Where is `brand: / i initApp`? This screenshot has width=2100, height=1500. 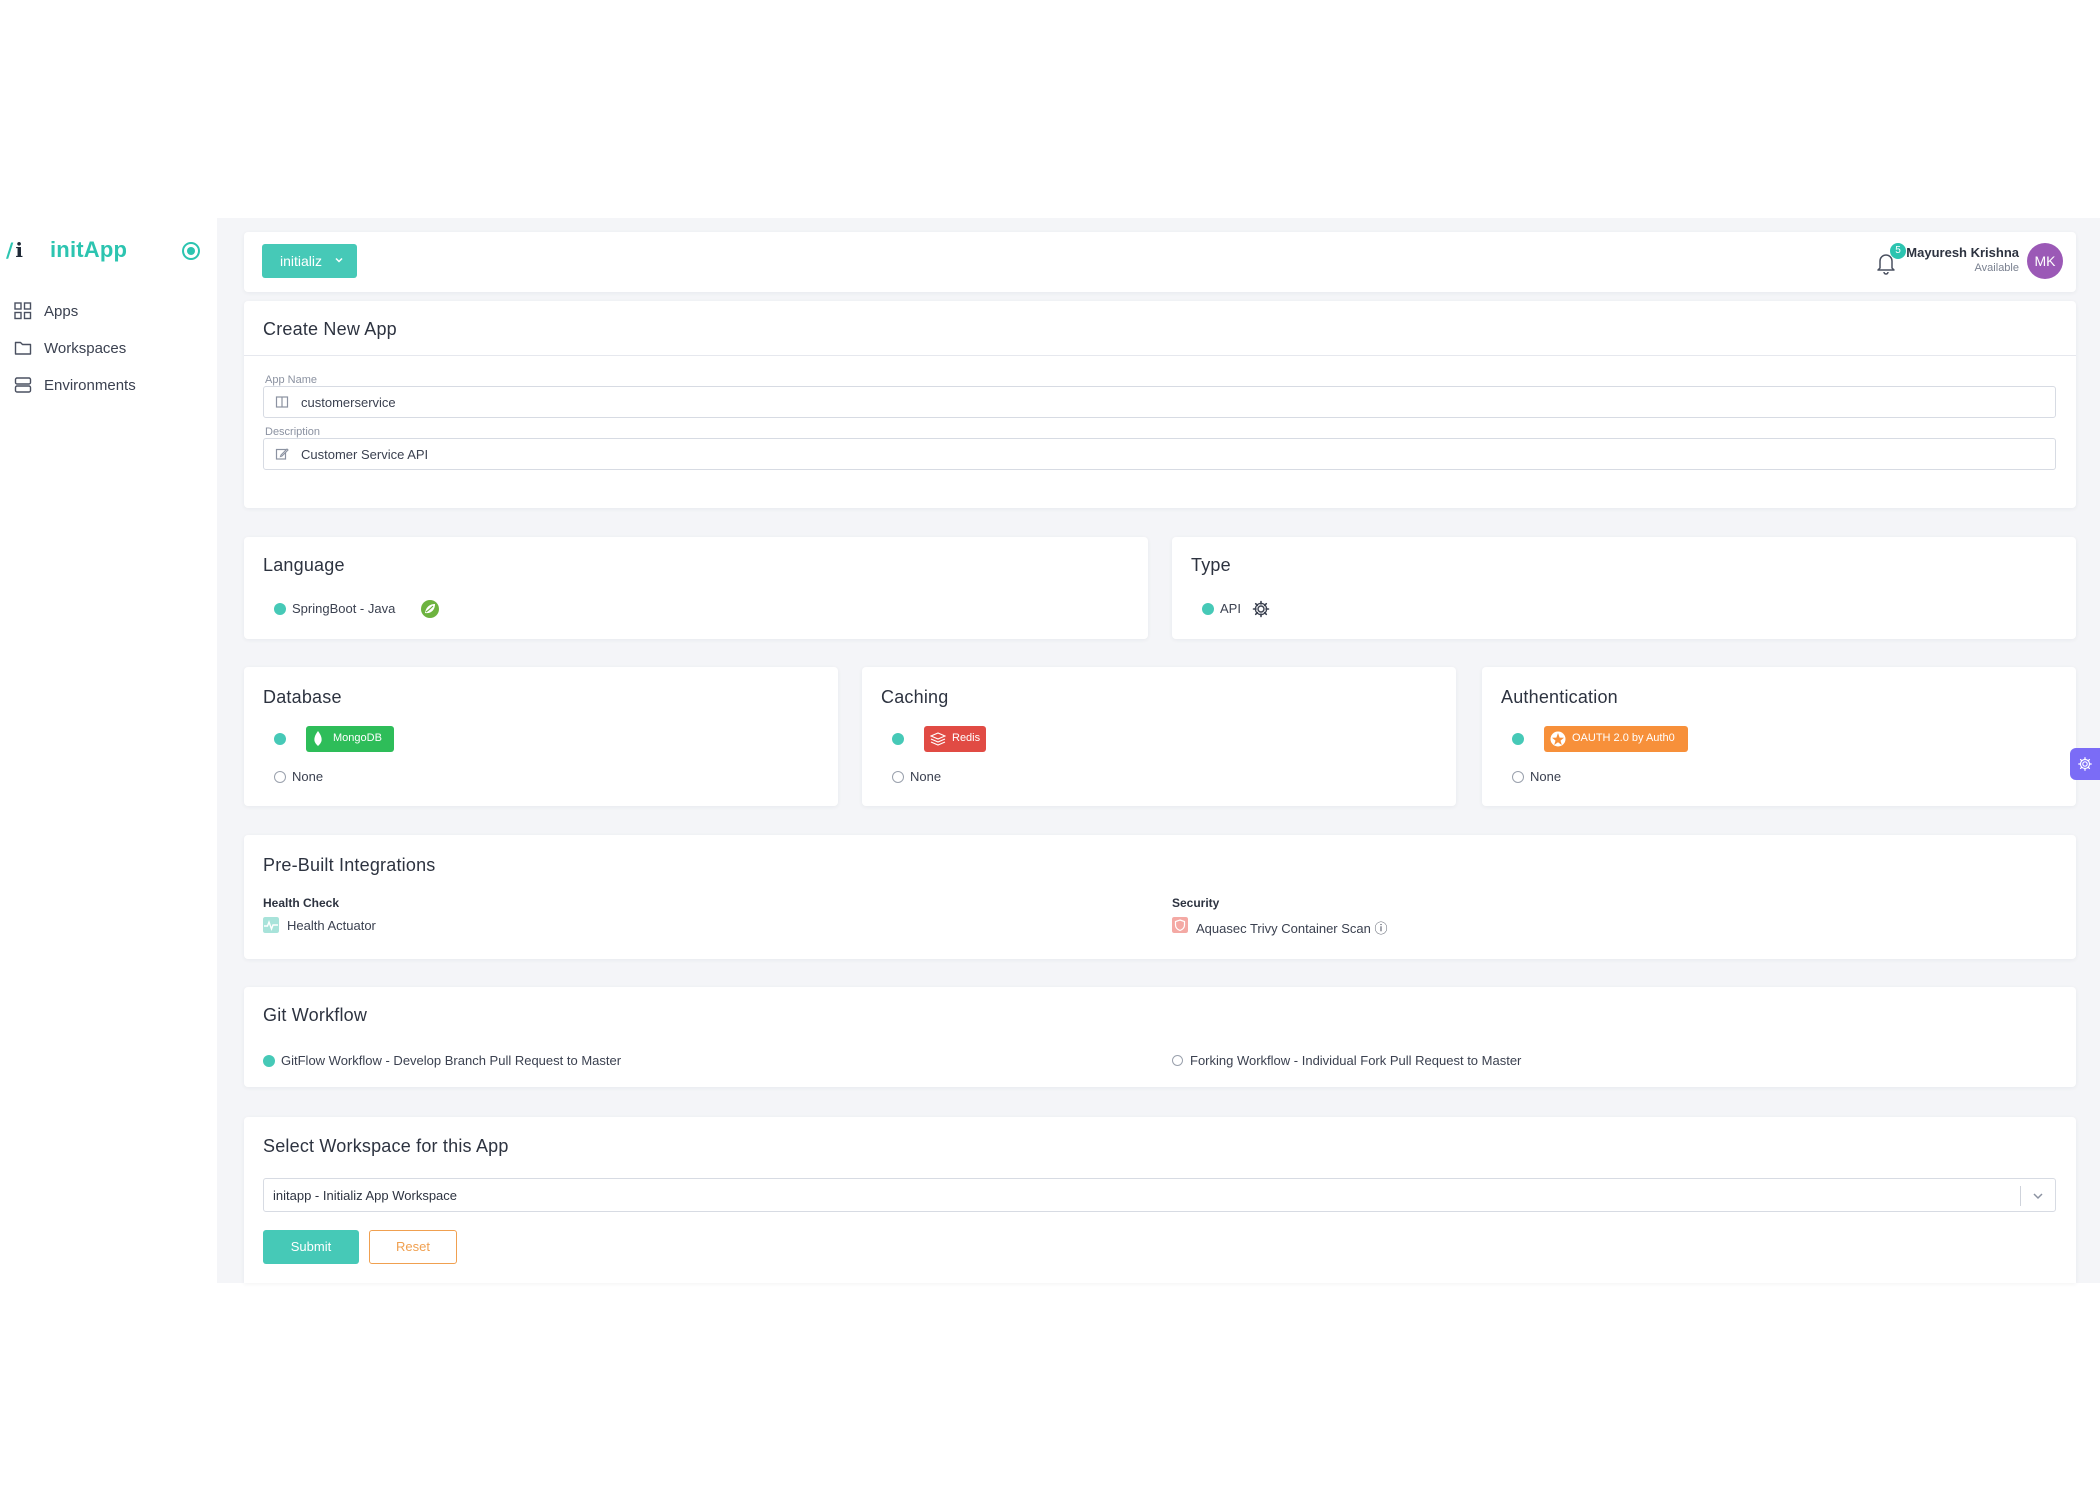
brand: / i initApp is located at coordinates (106, 251).